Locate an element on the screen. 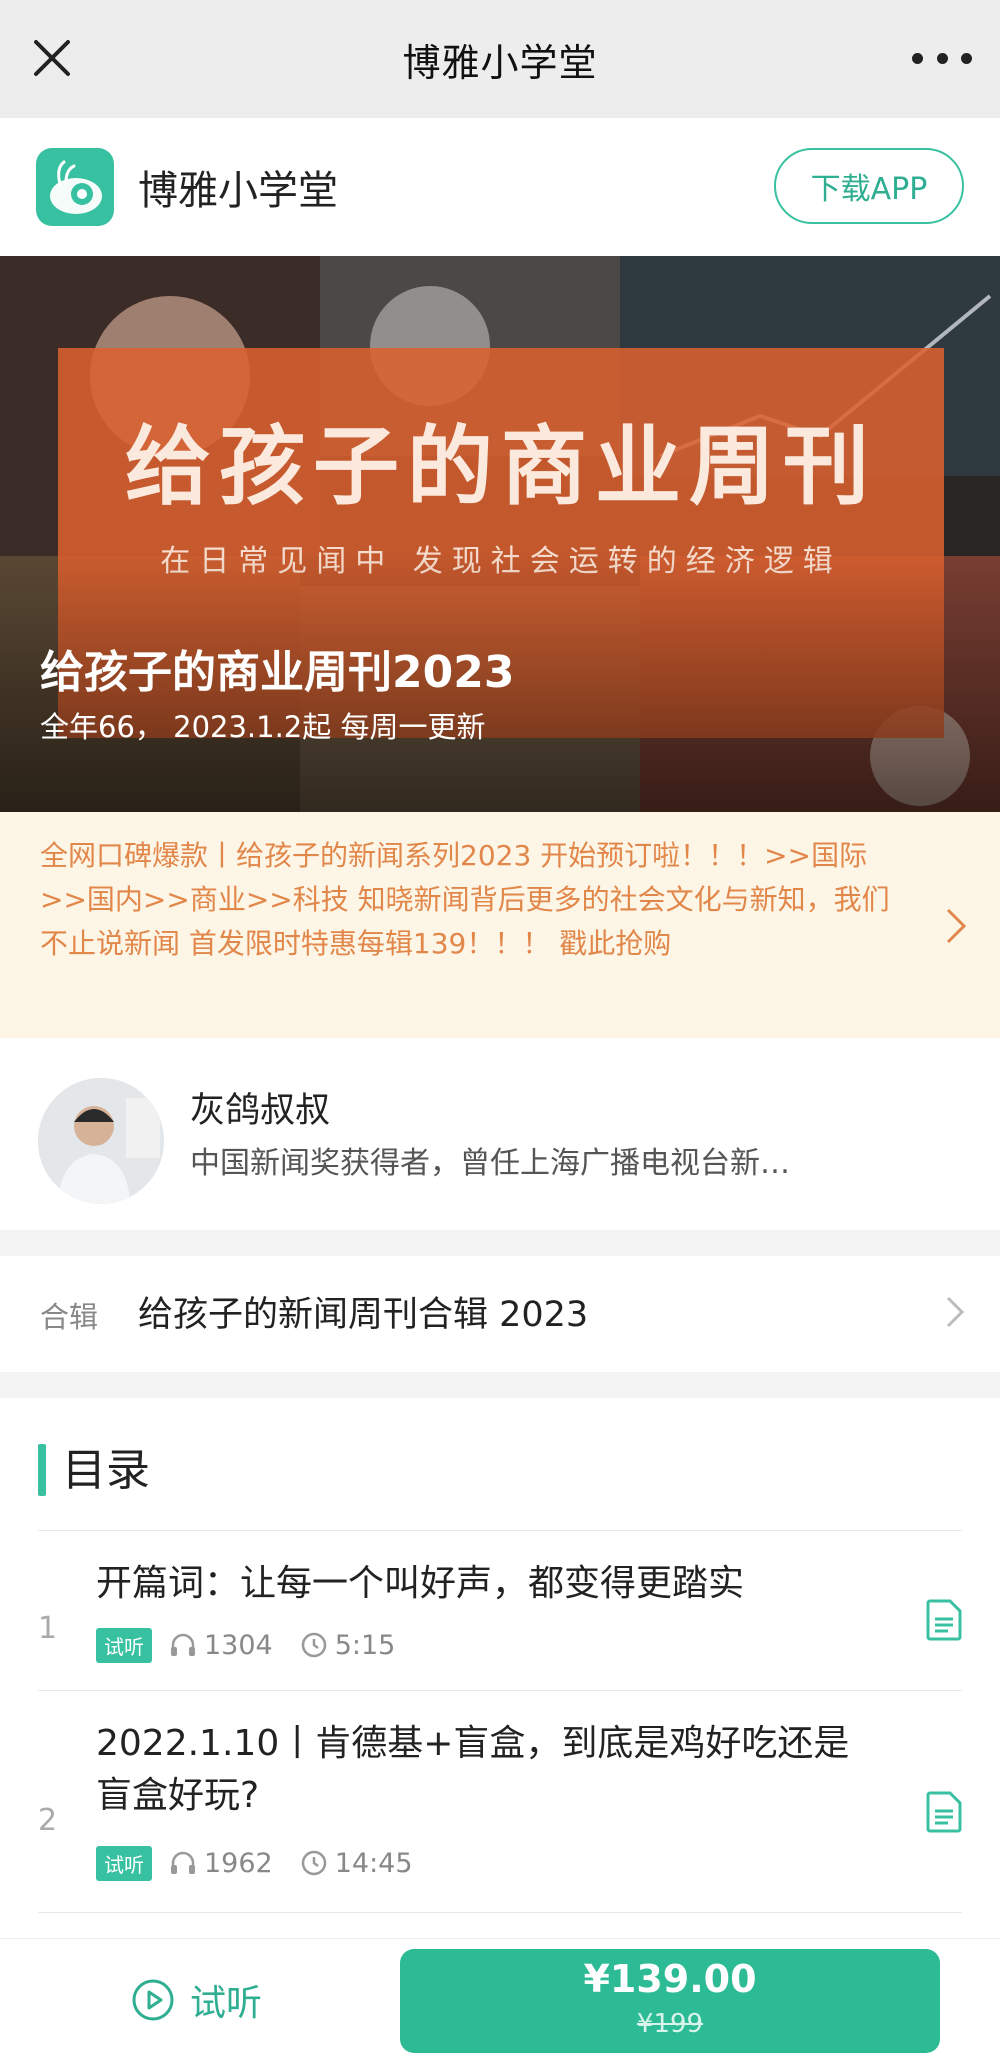  app-logo is located at coordinates (75, 187).